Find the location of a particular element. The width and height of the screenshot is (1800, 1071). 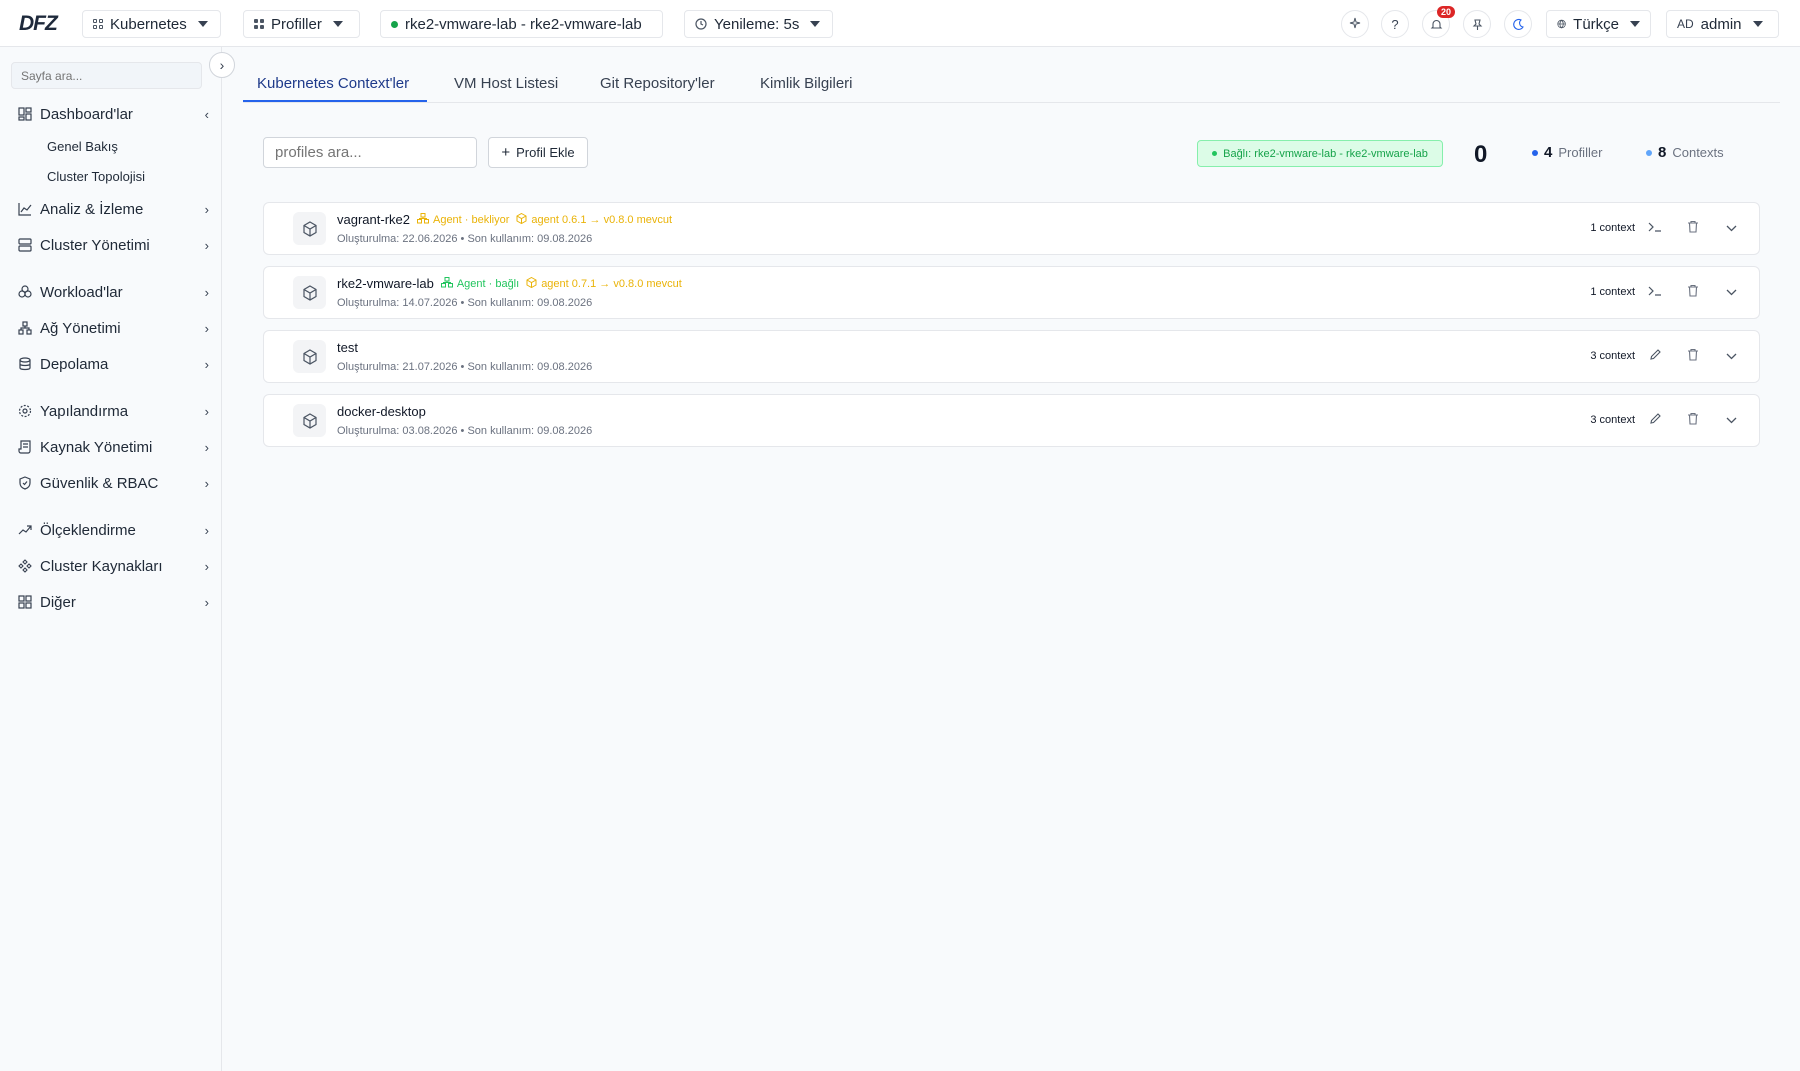

globe-icon is located at coordinates (1561, 24).